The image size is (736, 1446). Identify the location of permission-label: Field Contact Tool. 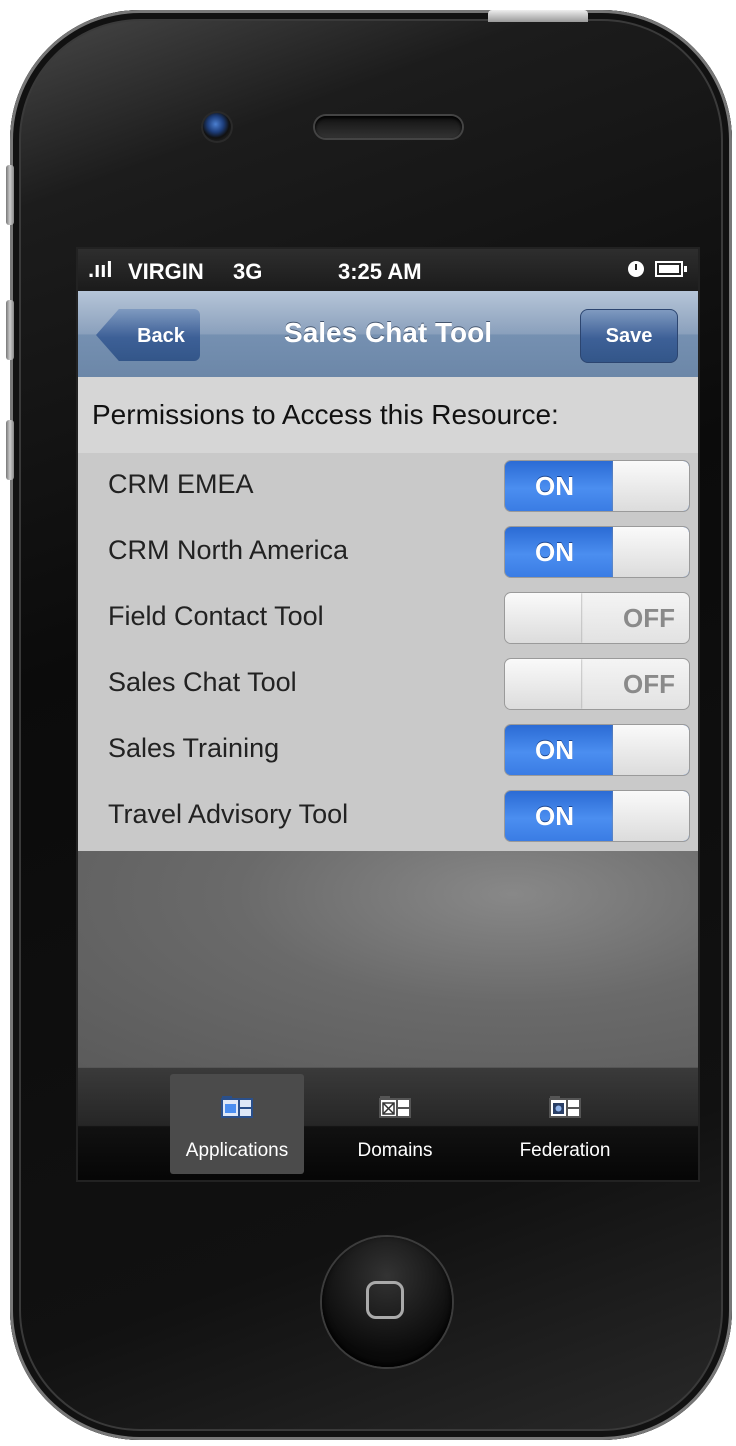
(216, 616).